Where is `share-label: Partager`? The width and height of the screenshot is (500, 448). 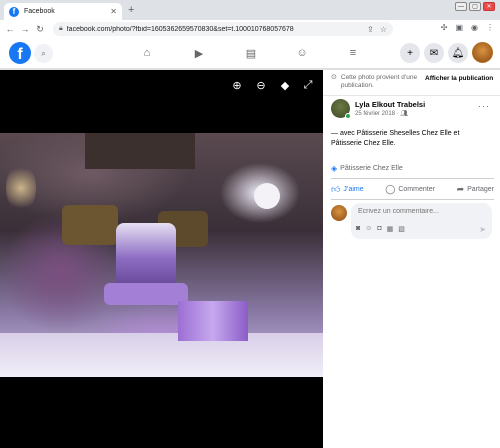
share-label: Partager is located at coordinates (480, 189).